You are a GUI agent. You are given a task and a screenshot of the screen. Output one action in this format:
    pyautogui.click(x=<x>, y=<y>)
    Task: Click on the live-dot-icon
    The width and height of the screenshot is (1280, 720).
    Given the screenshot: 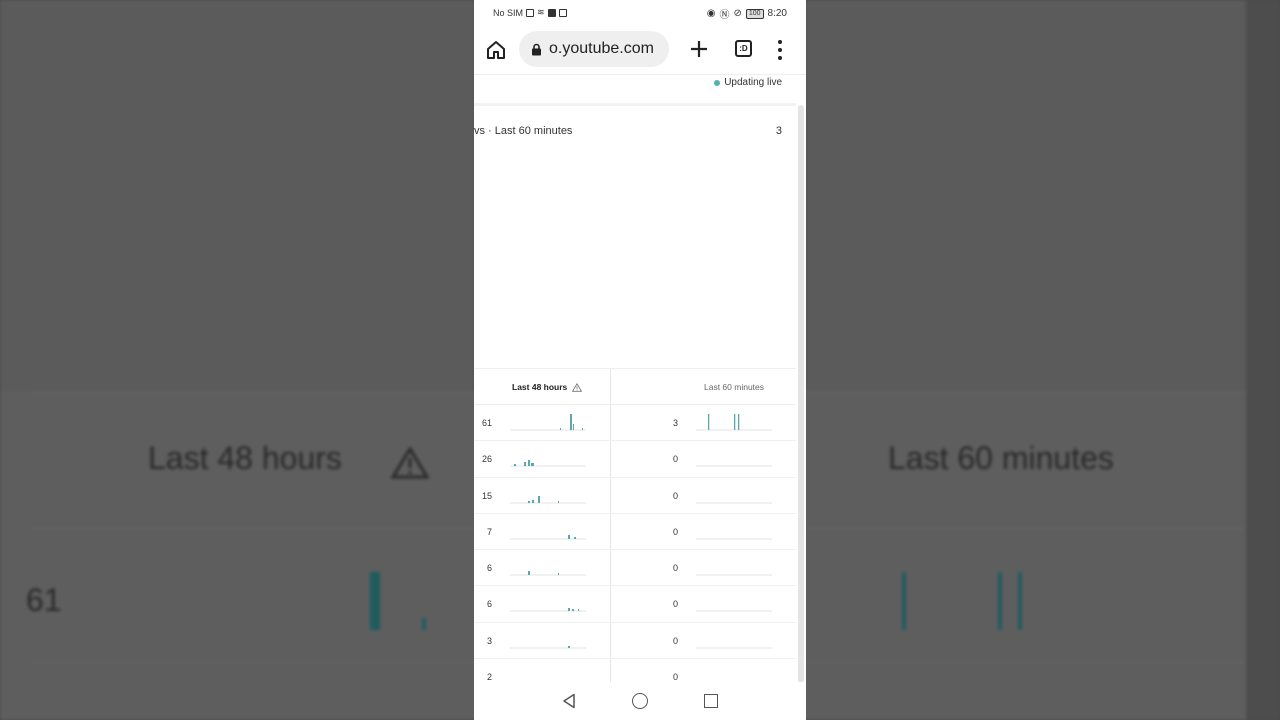 What is the action you would take?
    pyautogui.click(x=717, y=82)
    